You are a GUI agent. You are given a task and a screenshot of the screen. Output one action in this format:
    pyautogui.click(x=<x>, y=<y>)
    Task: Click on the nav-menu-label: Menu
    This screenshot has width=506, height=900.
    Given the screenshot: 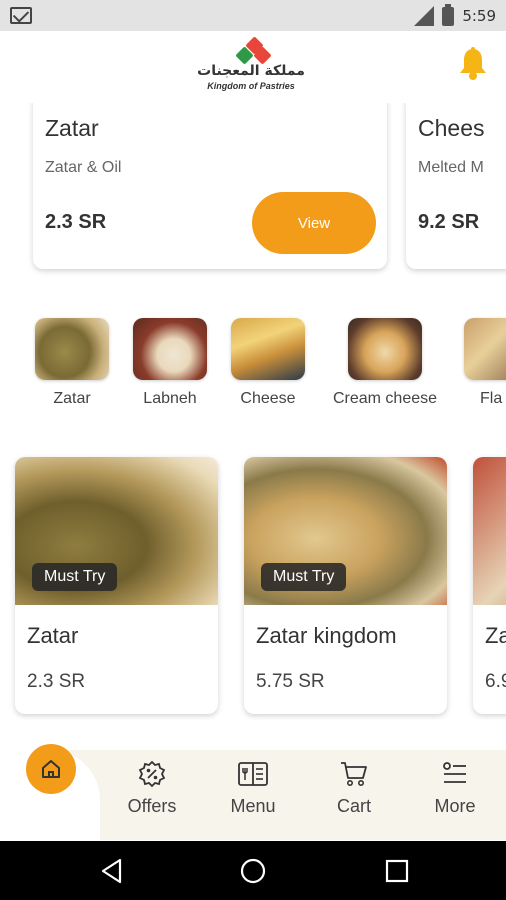 What is the action you would take?
    pyautogui.click(x=253, y=806)
    